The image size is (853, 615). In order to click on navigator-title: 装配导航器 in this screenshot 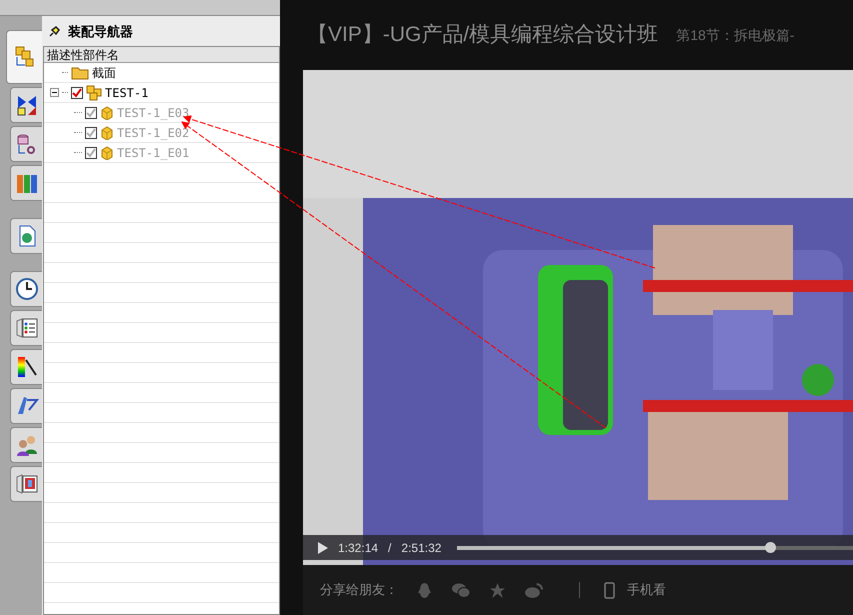, I will do `click(100, 32)`.